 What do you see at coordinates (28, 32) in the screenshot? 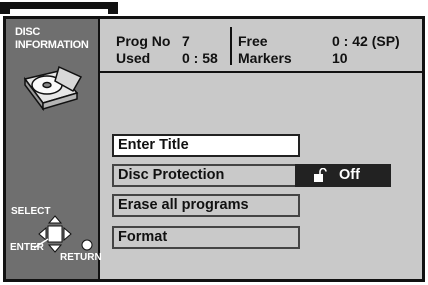
I see `sidebar-title-line1: DISC` at bounding box center [28, 32].